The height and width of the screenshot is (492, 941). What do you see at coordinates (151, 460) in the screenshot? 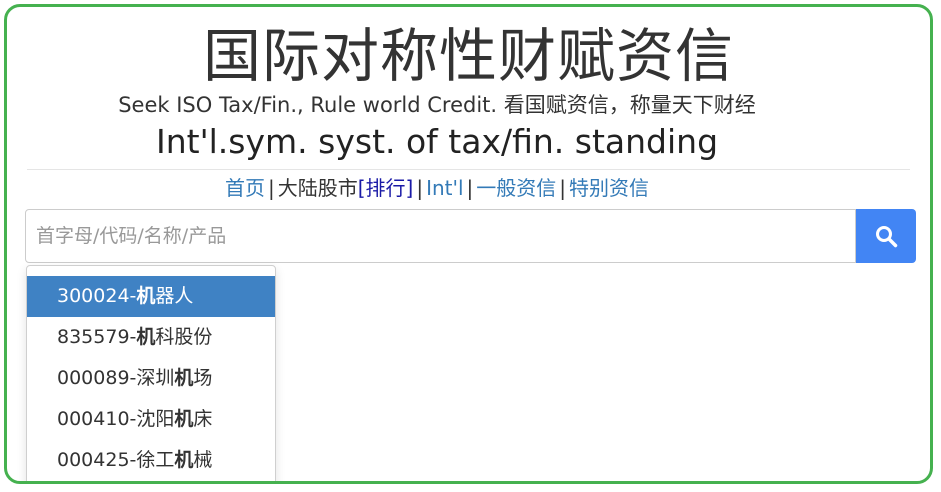
I see `suggestion-item-000425: 000425-徐工机械` at bounding box center [151, 460].